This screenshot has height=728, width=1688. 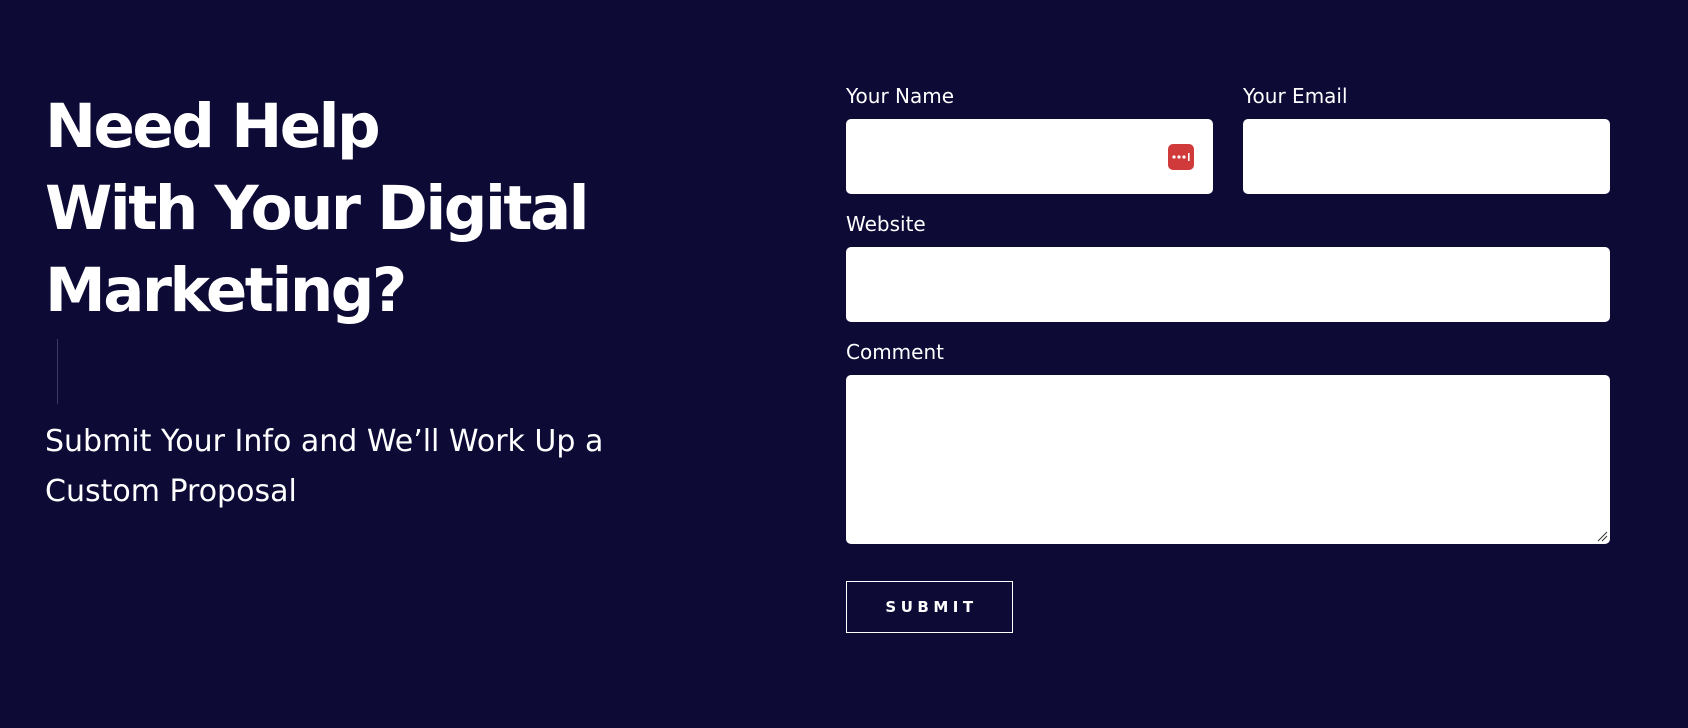 I want to click on email-field, so click(x=1426, y=156).